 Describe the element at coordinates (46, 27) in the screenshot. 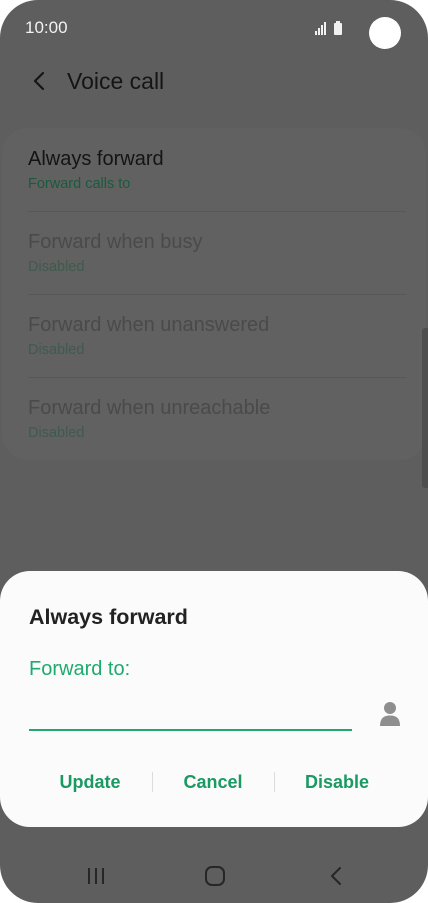

I see `status-time: 10:00` at that location.